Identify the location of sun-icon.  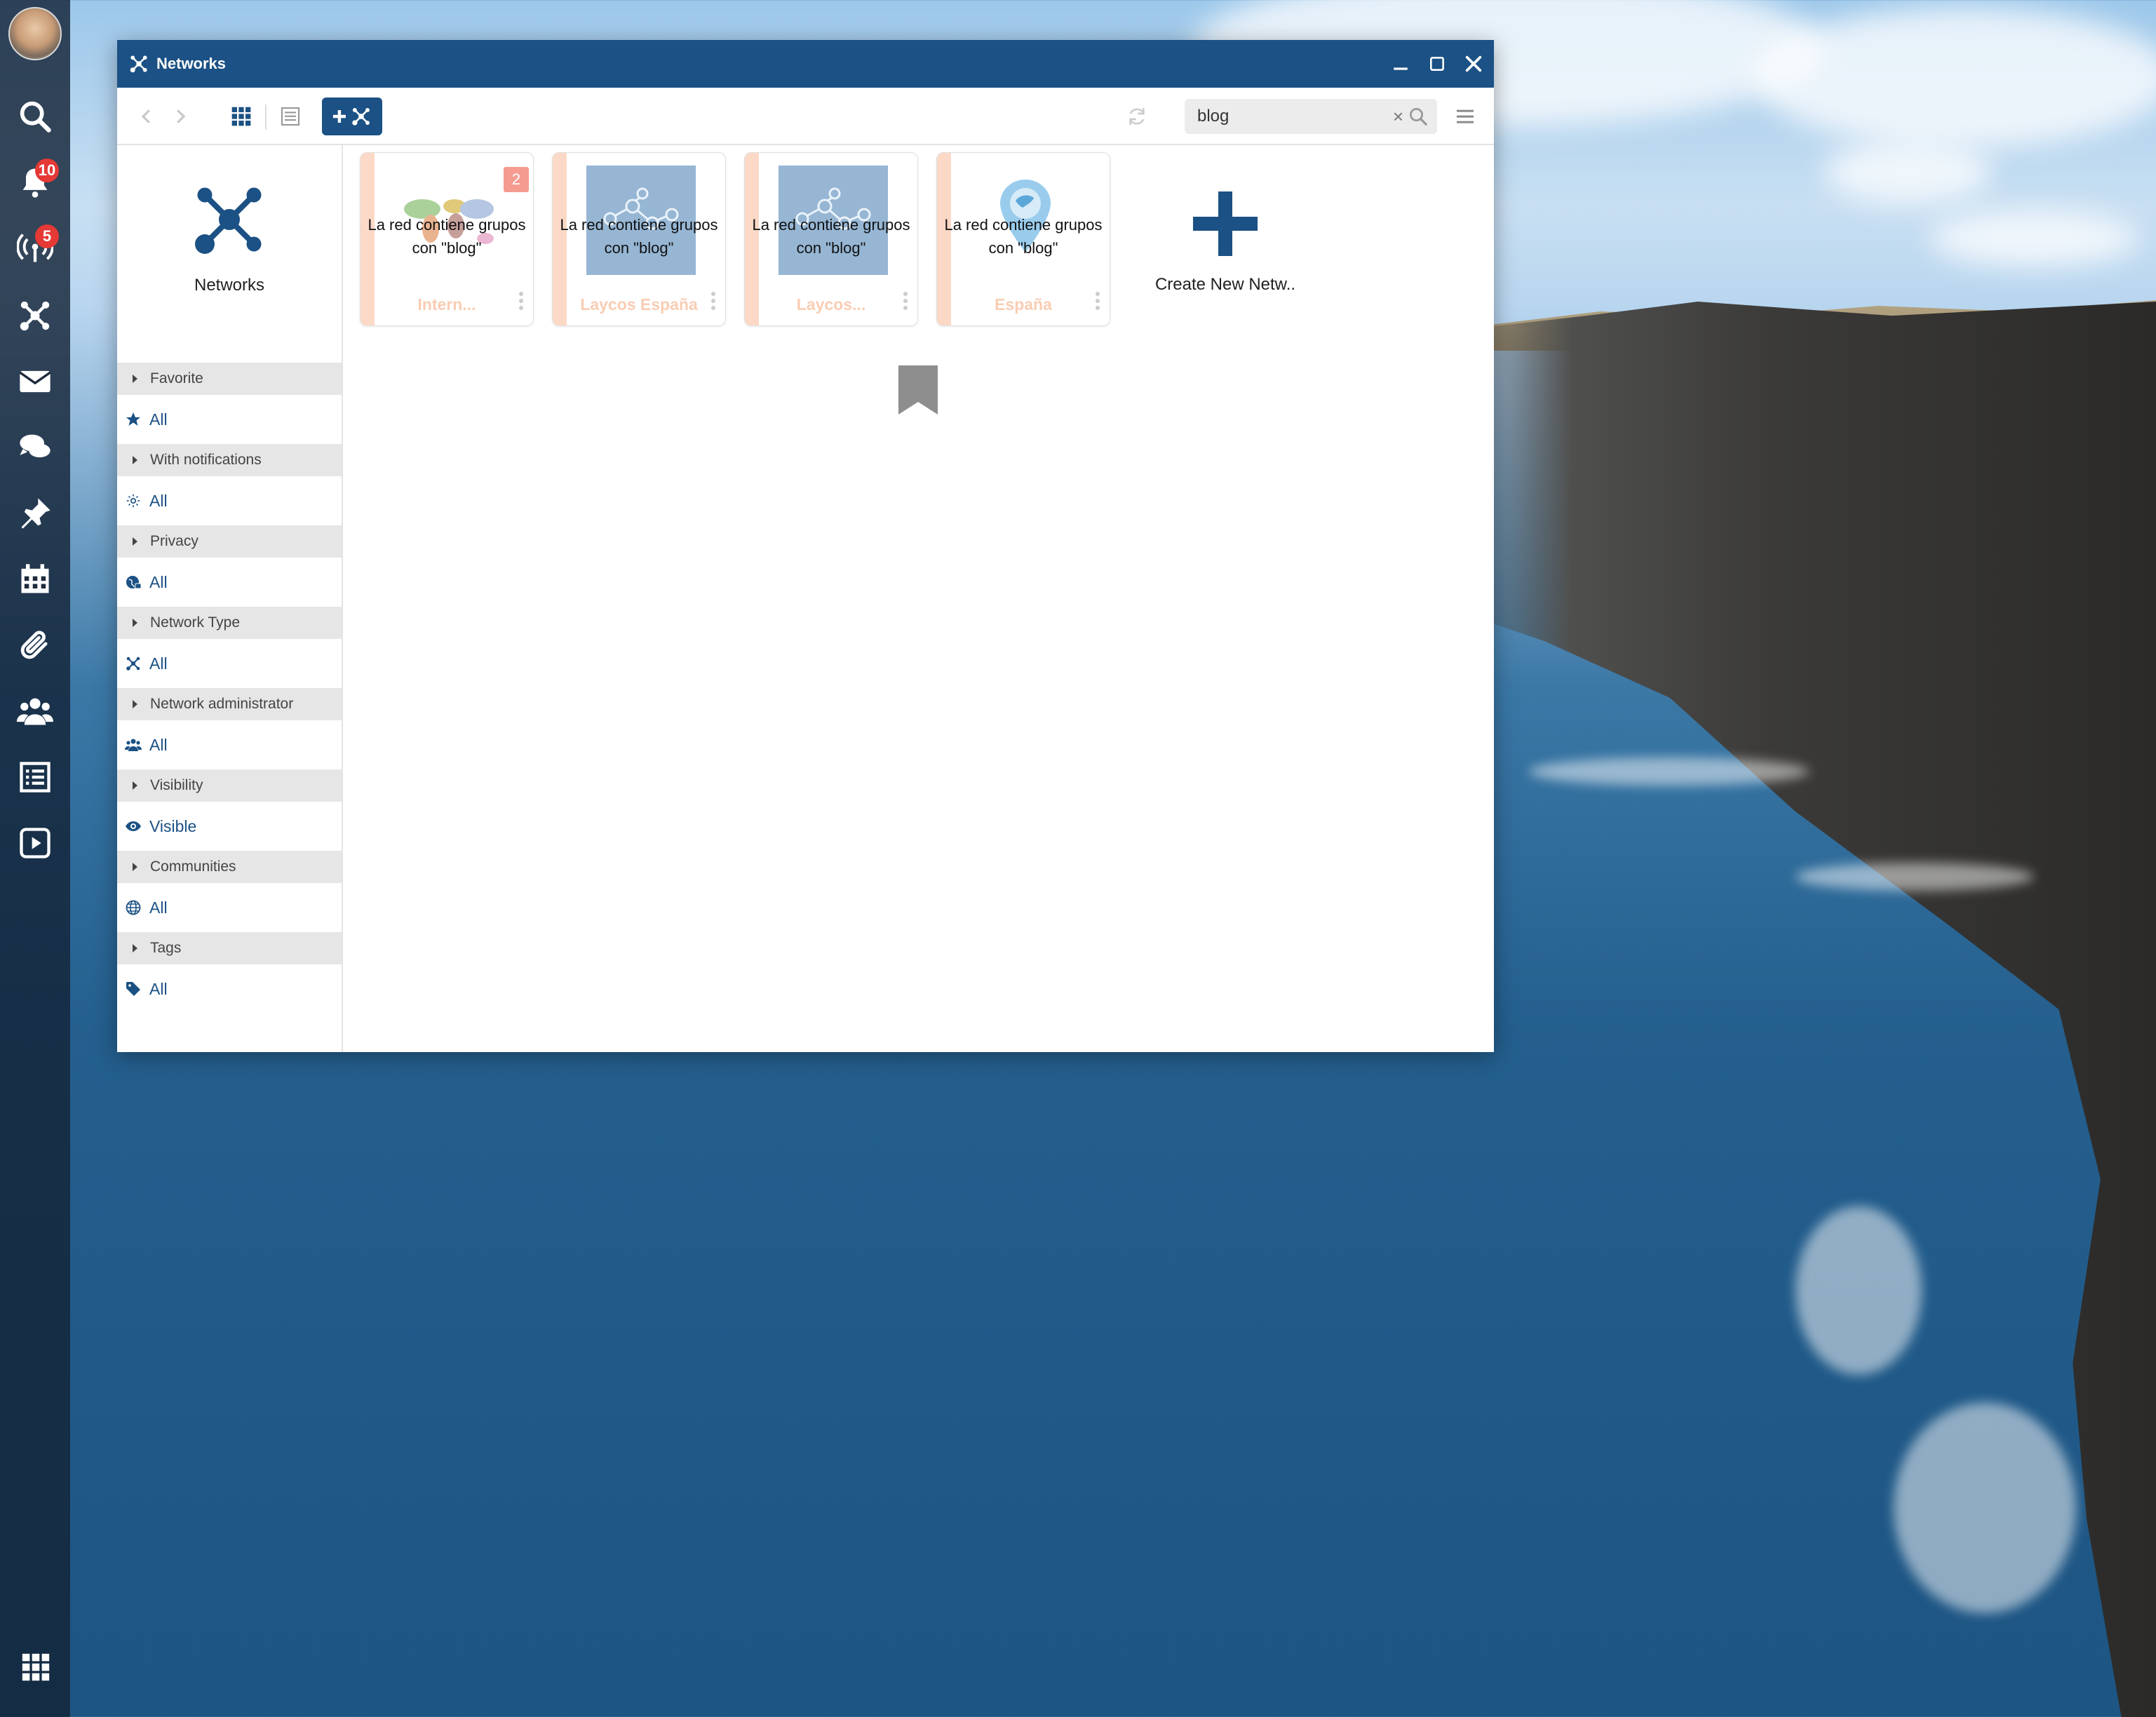
(133, 501).